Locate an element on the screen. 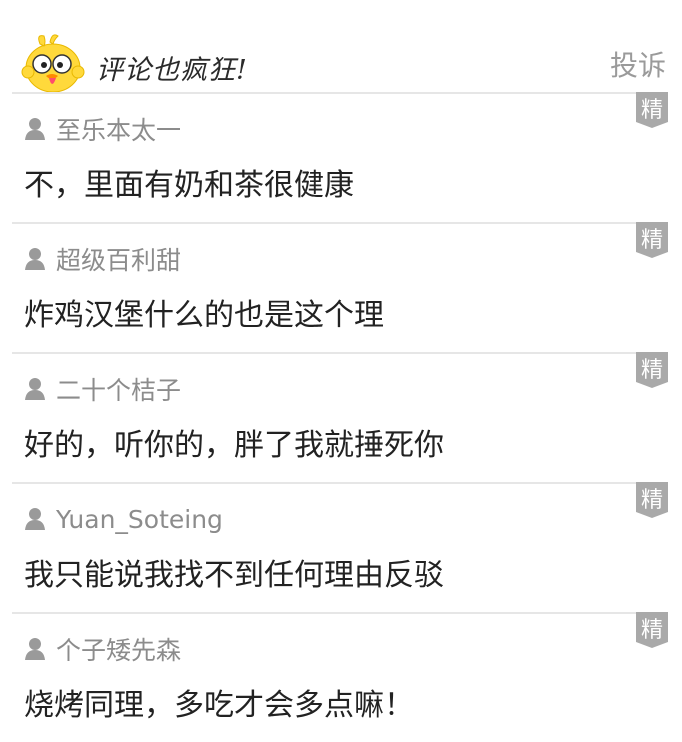 The image size is (682, 742). user-row: Yuan_Soteing is located at coordinates (123, 519).